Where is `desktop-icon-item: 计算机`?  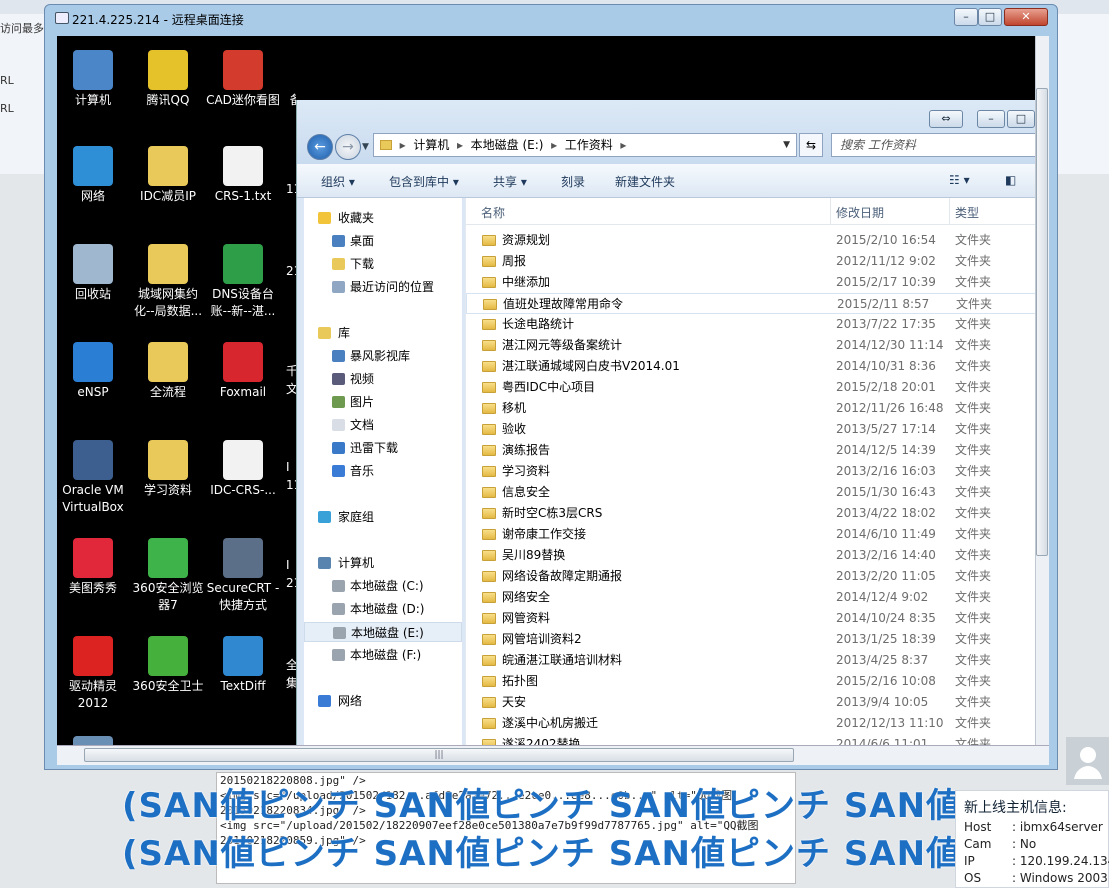
desktop-icon-item: 计算机 is located at coordinates (93, 79).